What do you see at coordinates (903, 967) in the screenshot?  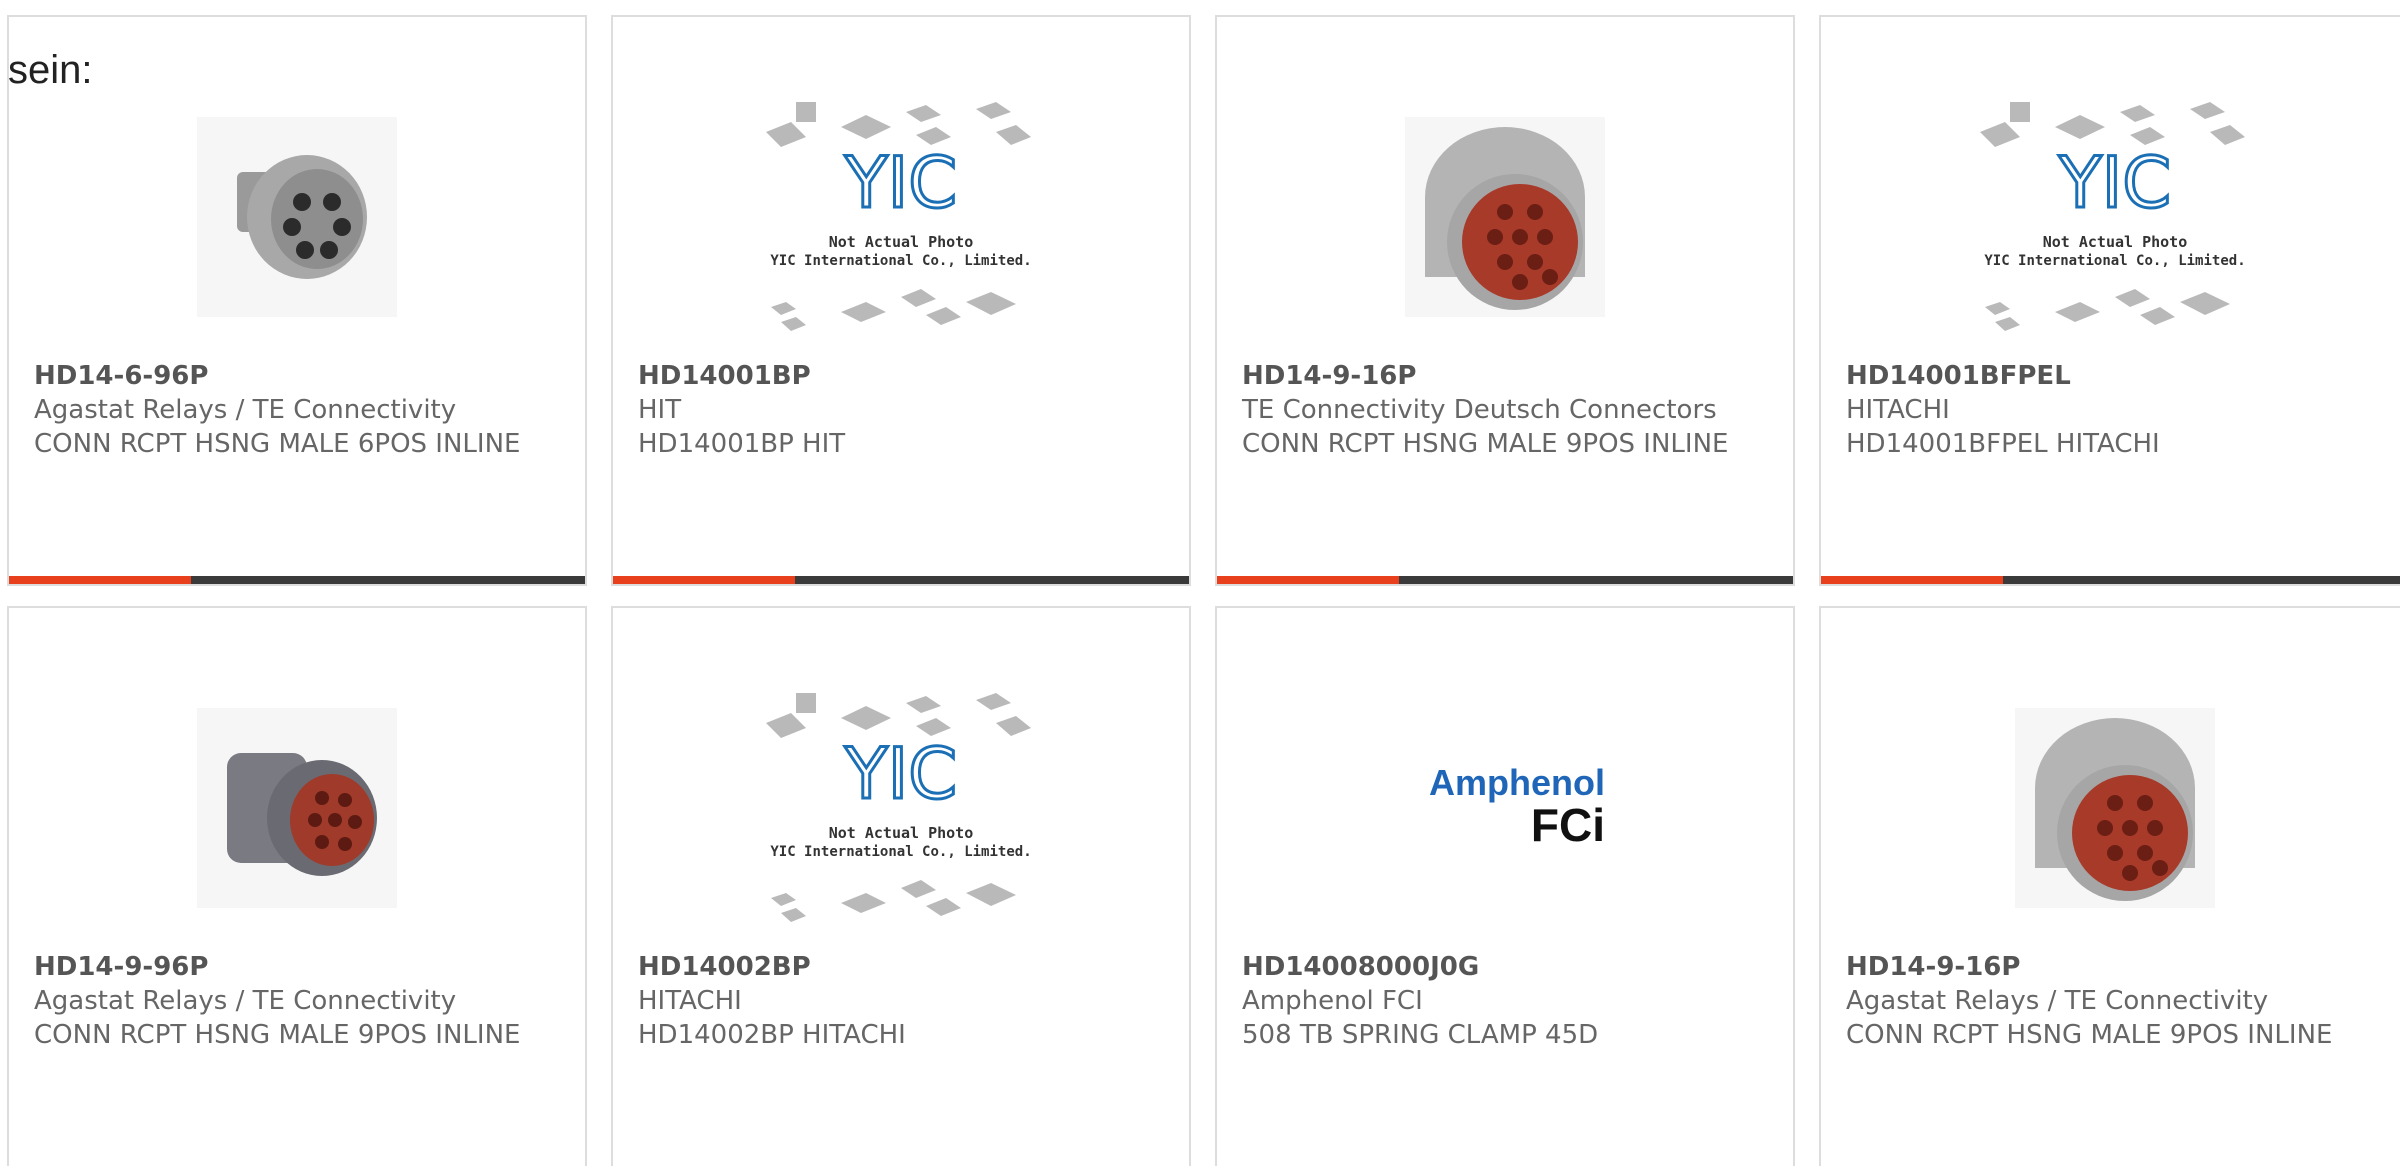 I see `part-number: HD14002BP` at bounding box center [903, 967].